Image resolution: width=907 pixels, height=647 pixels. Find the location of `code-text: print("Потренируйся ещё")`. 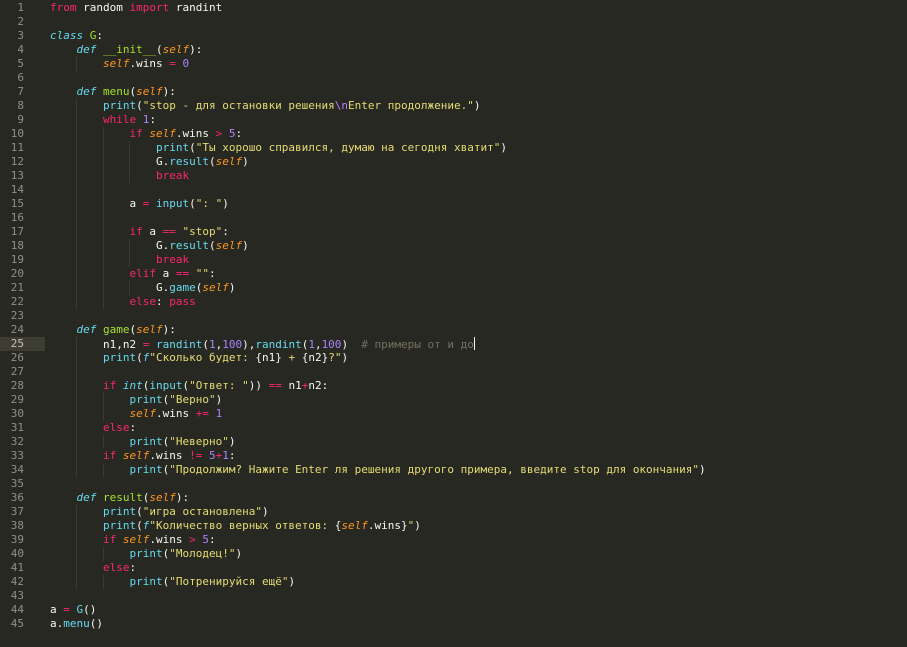

code-text: print("Потренируйся ещё") is located at coordinates (172, 582).